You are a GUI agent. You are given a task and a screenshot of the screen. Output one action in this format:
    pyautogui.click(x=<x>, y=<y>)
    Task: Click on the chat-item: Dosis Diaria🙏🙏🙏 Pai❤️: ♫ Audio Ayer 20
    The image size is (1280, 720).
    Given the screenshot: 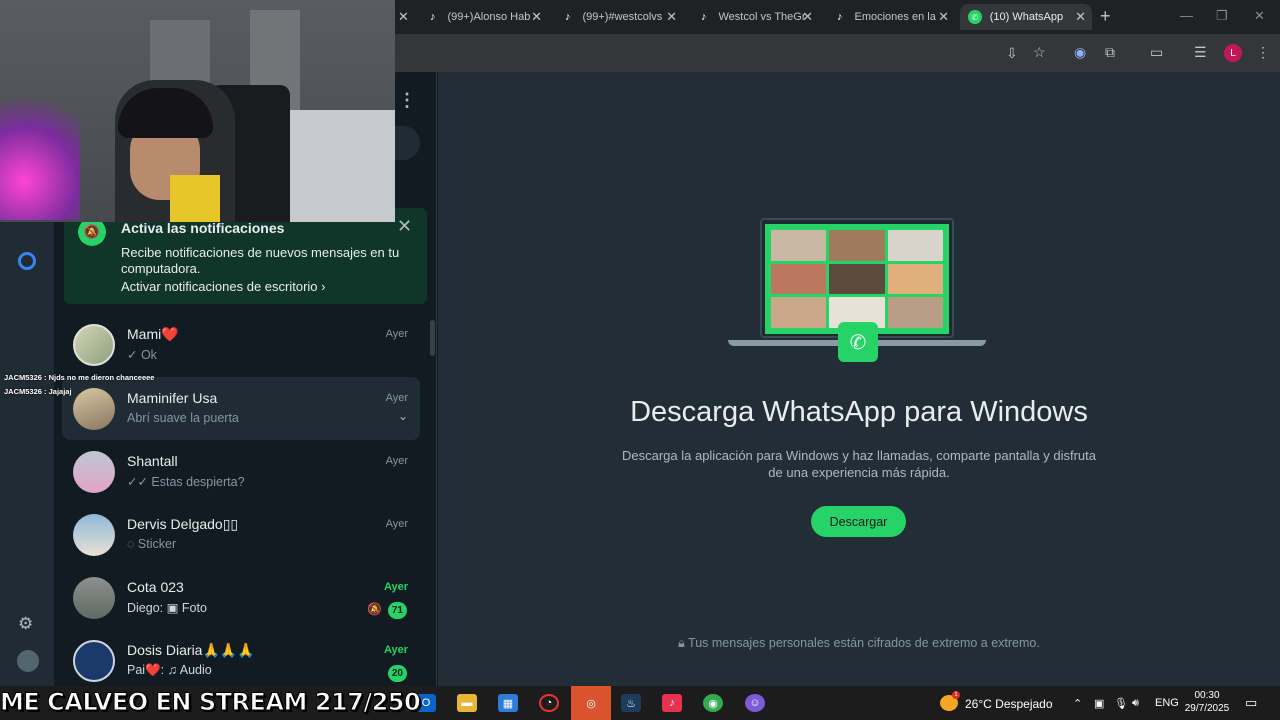 What is the action you would take?
    pyautogui.click(x=241, y=657)
    